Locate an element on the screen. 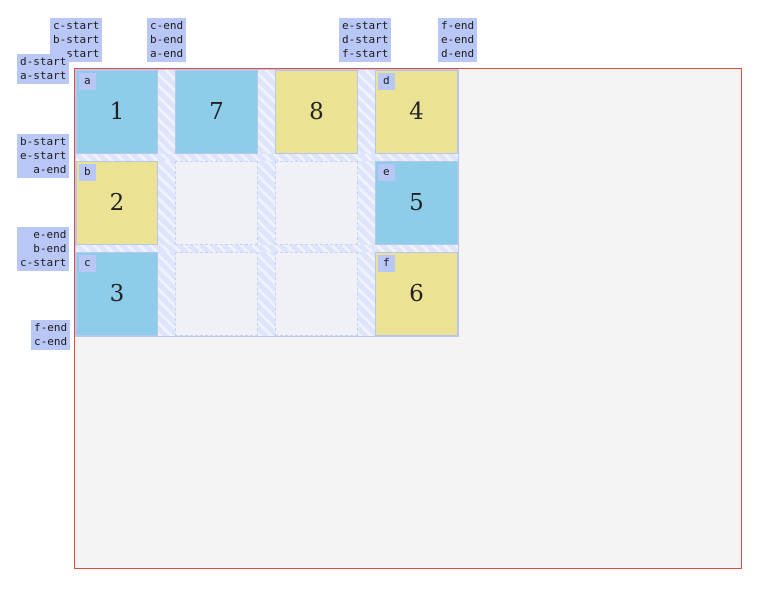 The image size is (776, 598). column-line-label: e-start d-start f-start is located at coordinates (365, 40).